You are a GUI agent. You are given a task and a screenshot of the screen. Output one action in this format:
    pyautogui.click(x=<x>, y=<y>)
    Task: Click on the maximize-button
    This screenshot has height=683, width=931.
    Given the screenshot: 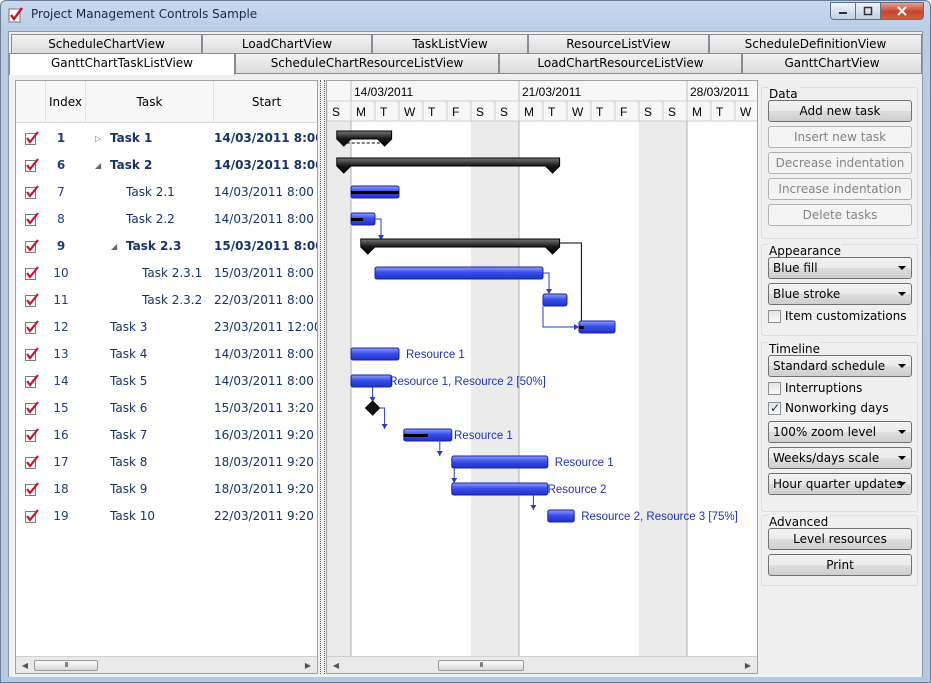 What is the action you would take?
    pyautogui.click(x=868, y=11)
    